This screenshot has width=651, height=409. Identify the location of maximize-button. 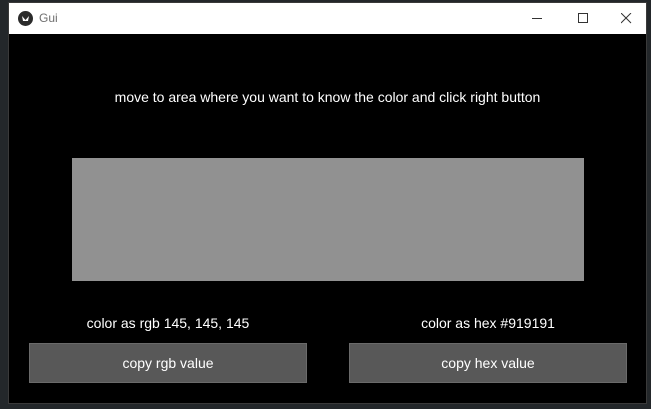
(583, 18).